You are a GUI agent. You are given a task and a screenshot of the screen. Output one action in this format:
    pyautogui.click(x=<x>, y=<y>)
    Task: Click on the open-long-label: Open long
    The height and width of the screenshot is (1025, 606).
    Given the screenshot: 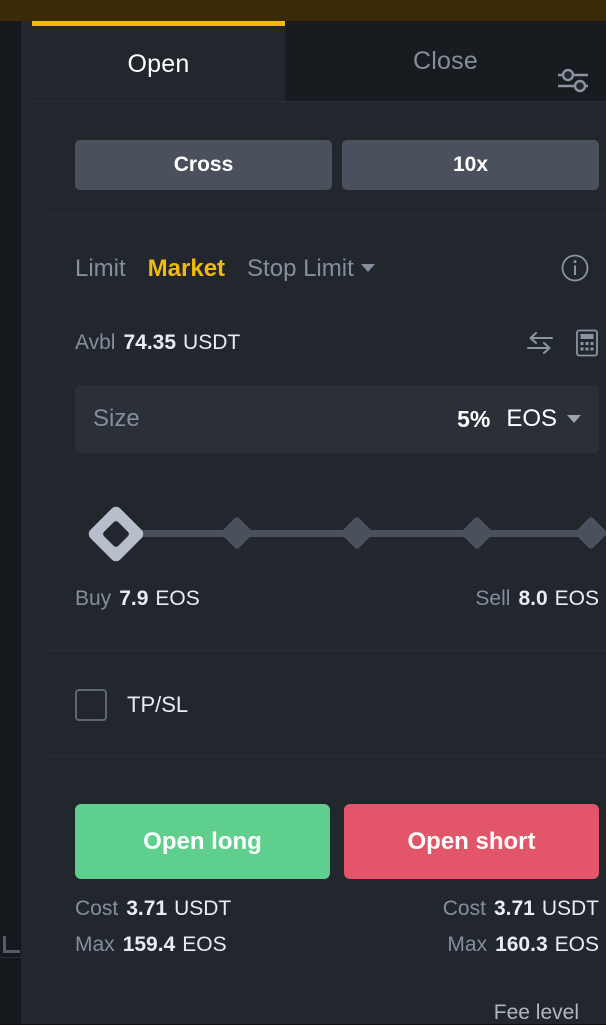 What is the action you would take?
    pyautogui.click(x=202, y=841)
    